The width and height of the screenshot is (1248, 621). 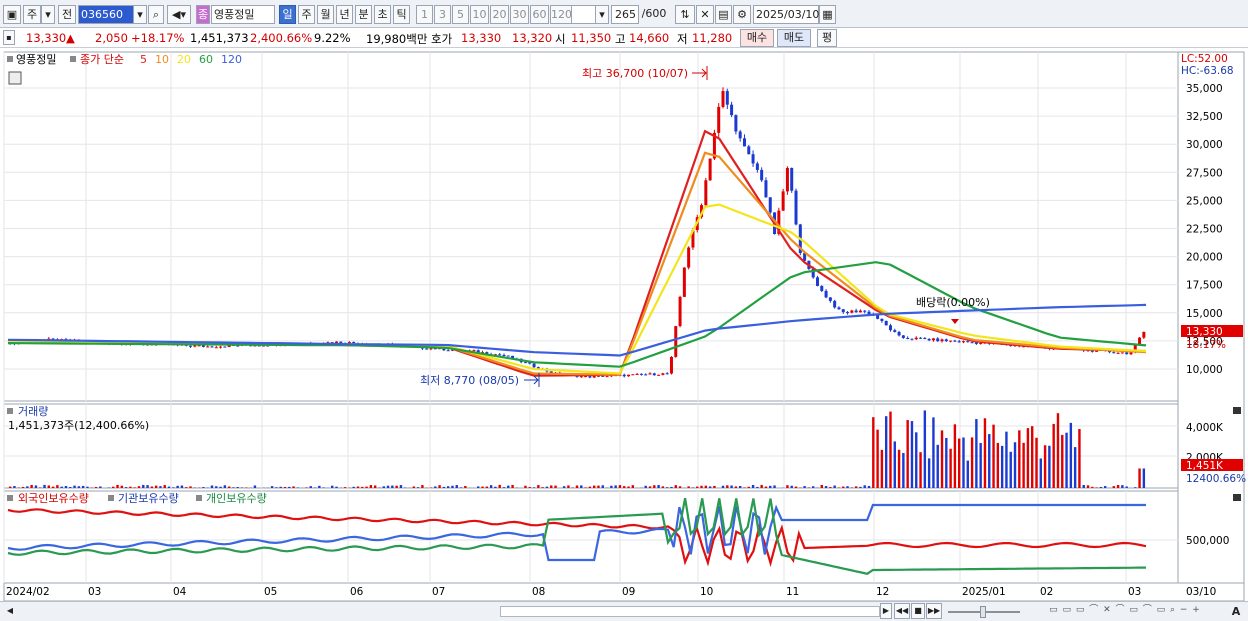 I want to click on code-dropdown-icon: ▾, so click(x=140, y=14).